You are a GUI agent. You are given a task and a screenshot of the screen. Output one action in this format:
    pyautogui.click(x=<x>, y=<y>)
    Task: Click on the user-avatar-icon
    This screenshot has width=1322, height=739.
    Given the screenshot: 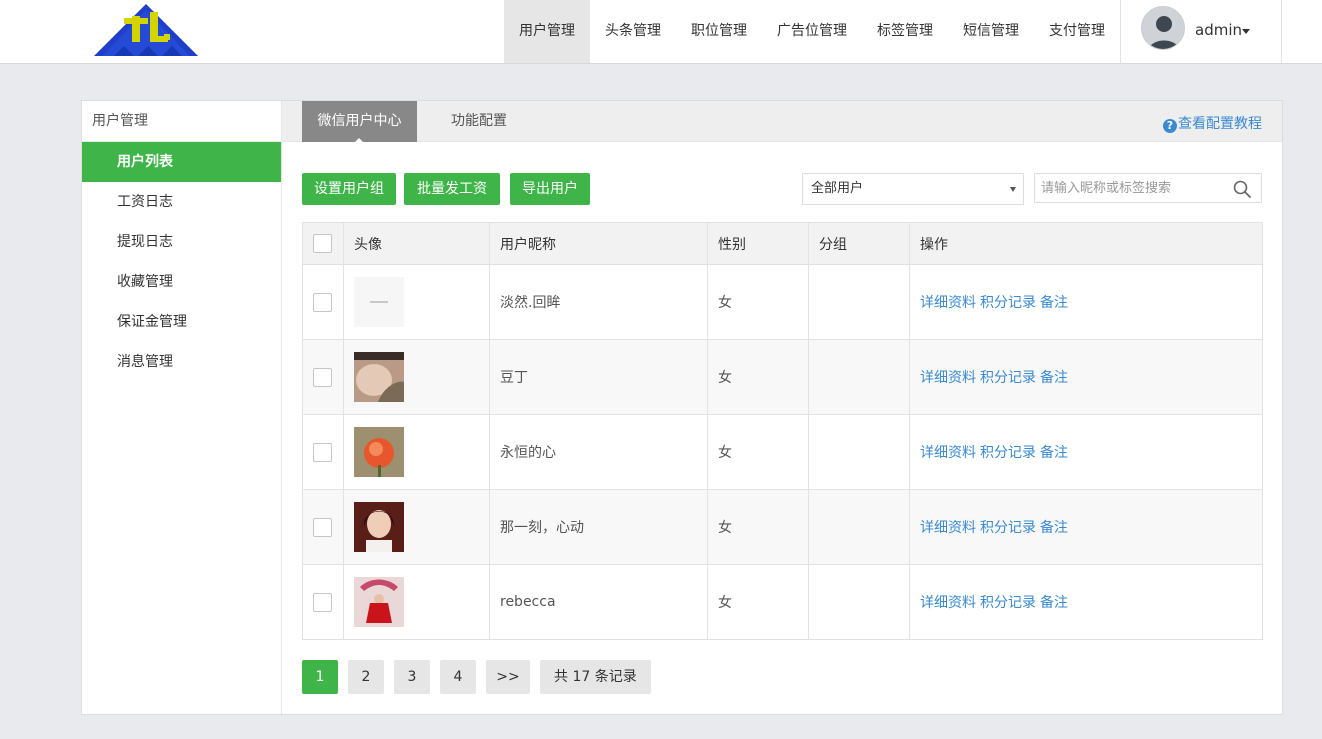 What is the action you would take?
    pyautogui.click(x=1163, y=28)
    